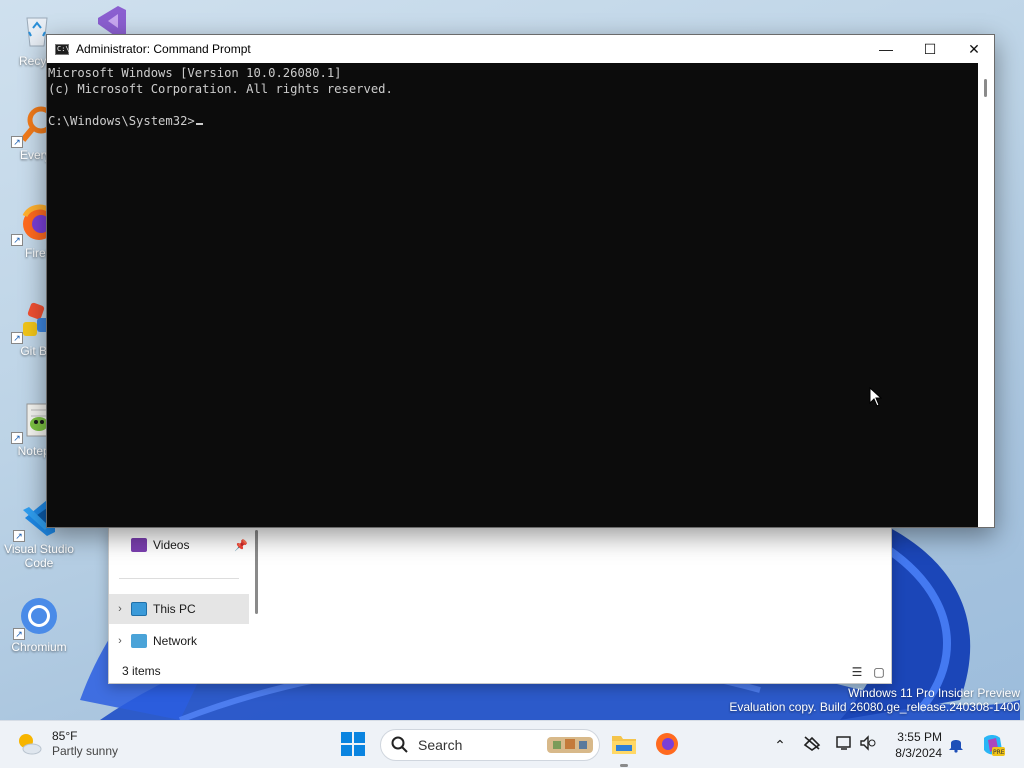  I want to click on weather-widget: 85°F Partly sunny, so click(67, 744).